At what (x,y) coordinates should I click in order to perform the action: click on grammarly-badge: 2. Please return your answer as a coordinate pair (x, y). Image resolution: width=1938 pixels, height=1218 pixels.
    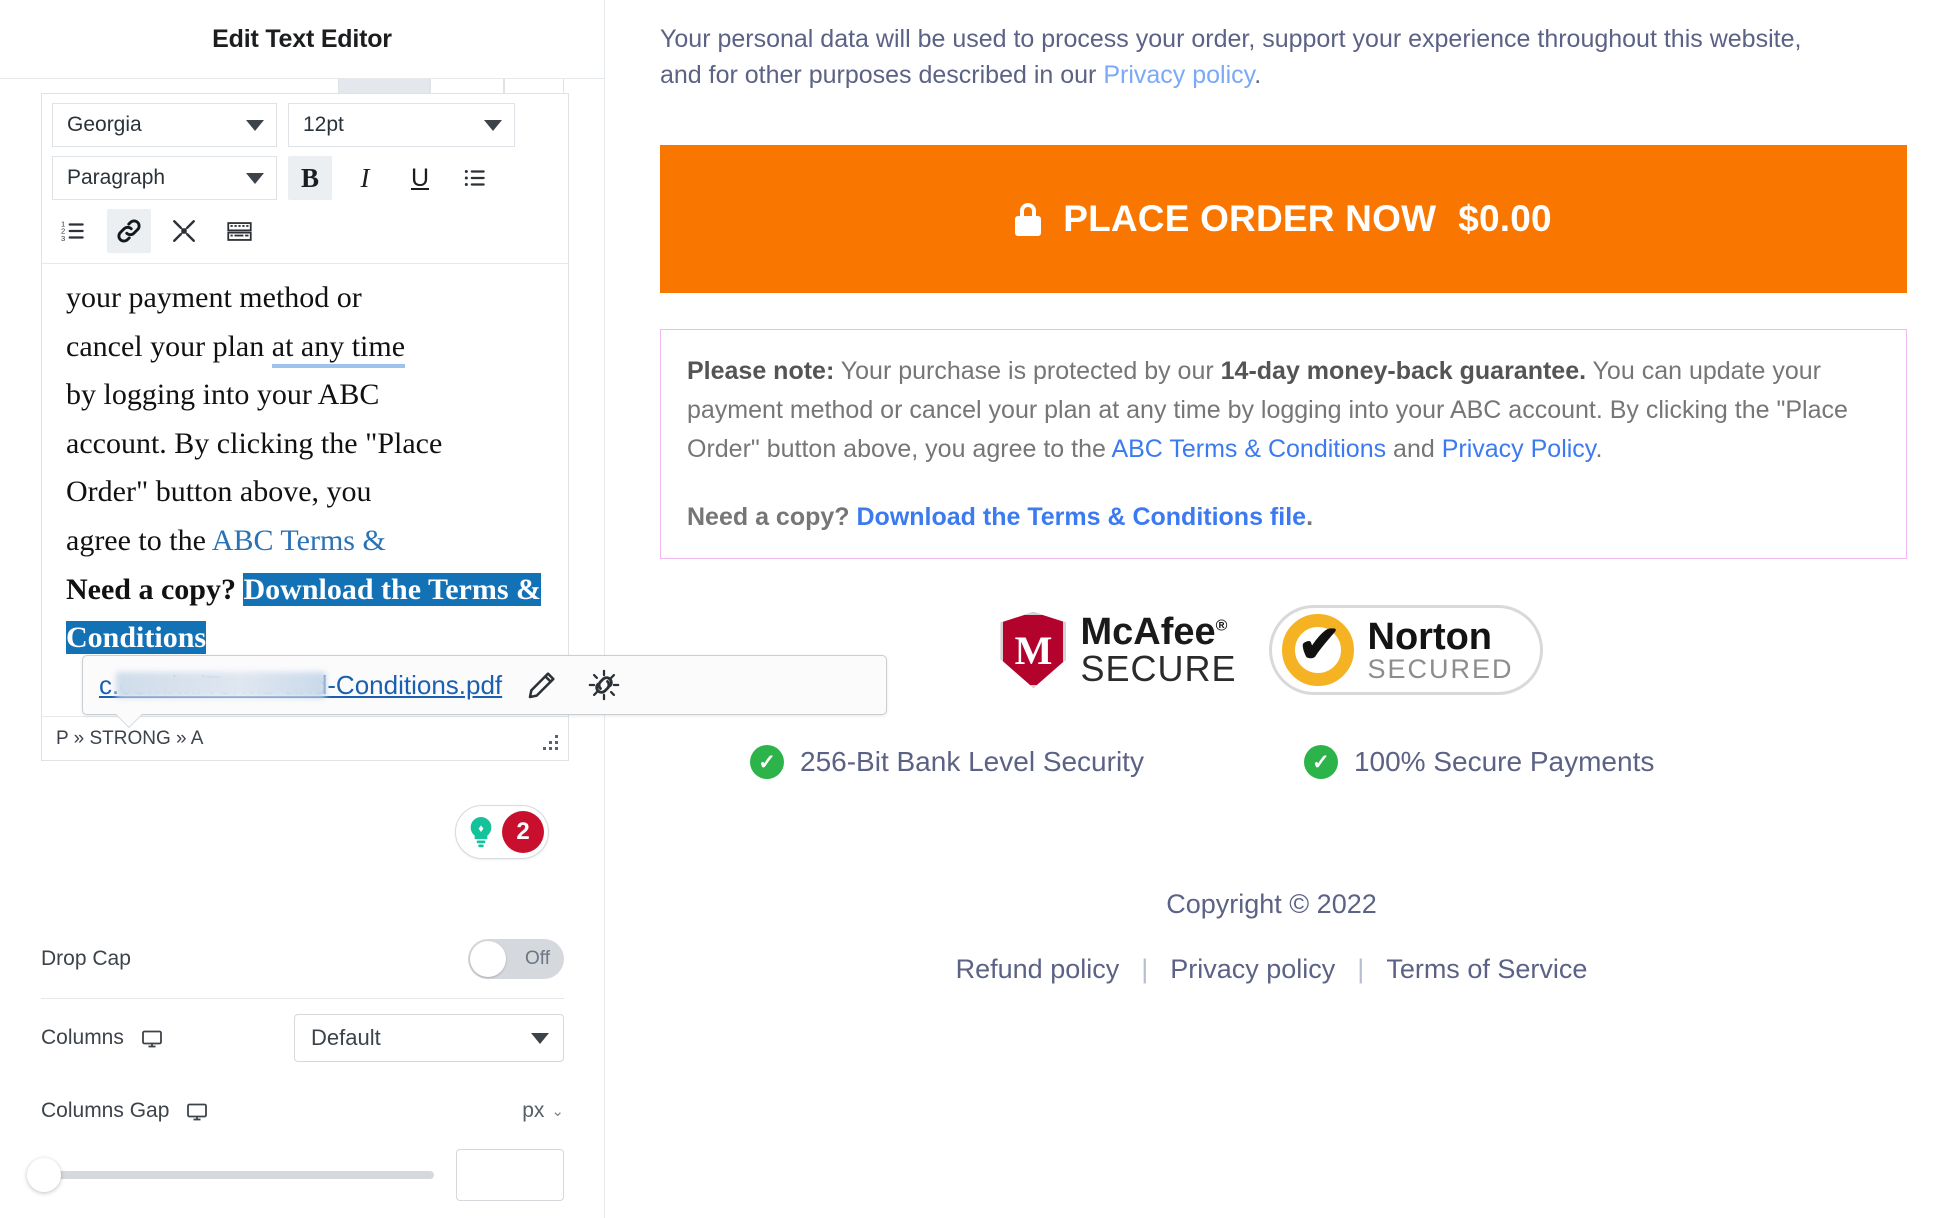
    Looking at the image, I should click on (502, 832).